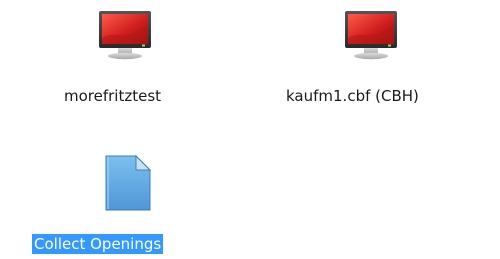 This screenshot has width=500, height=259. I want to click on document-file-icon, so click(128, 182).